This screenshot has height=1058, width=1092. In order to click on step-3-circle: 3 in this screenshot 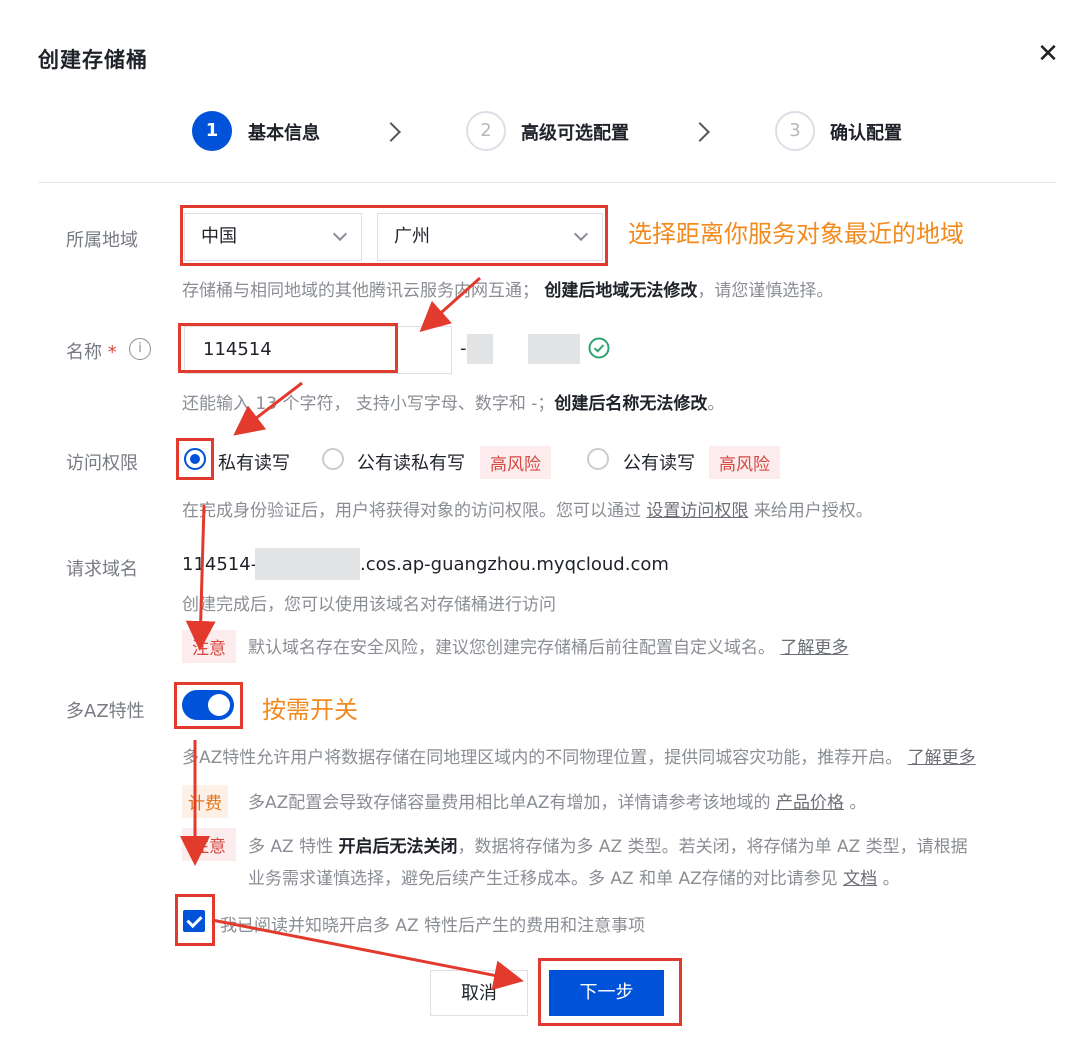, I will do `click(795, 131)`.